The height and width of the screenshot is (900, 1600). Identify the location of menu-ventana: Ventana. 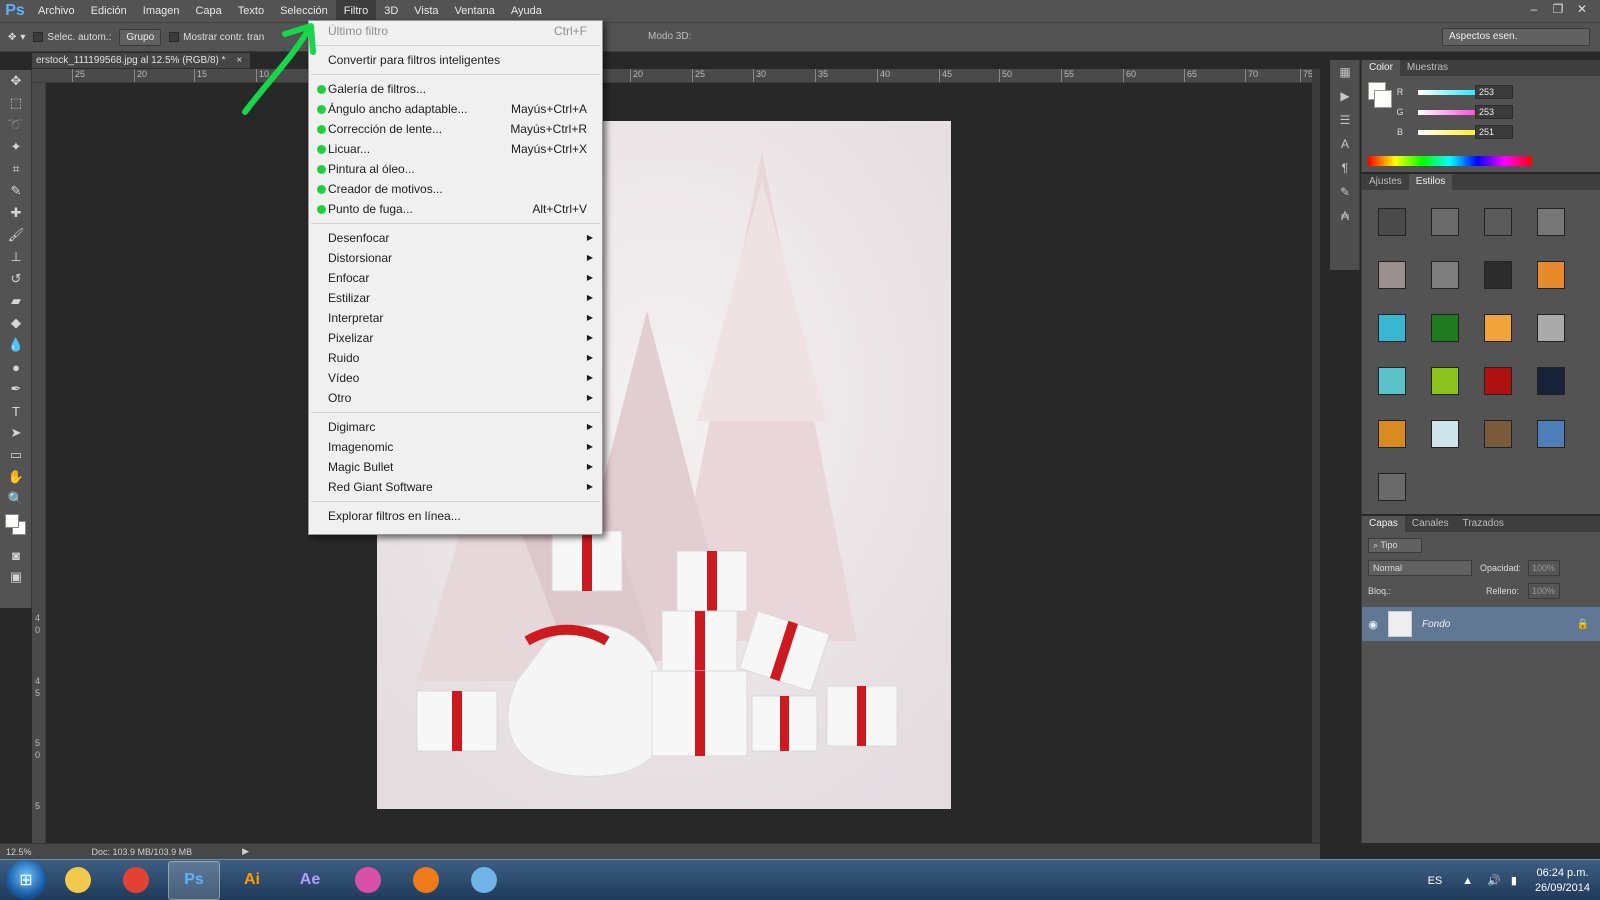
(475, 11).